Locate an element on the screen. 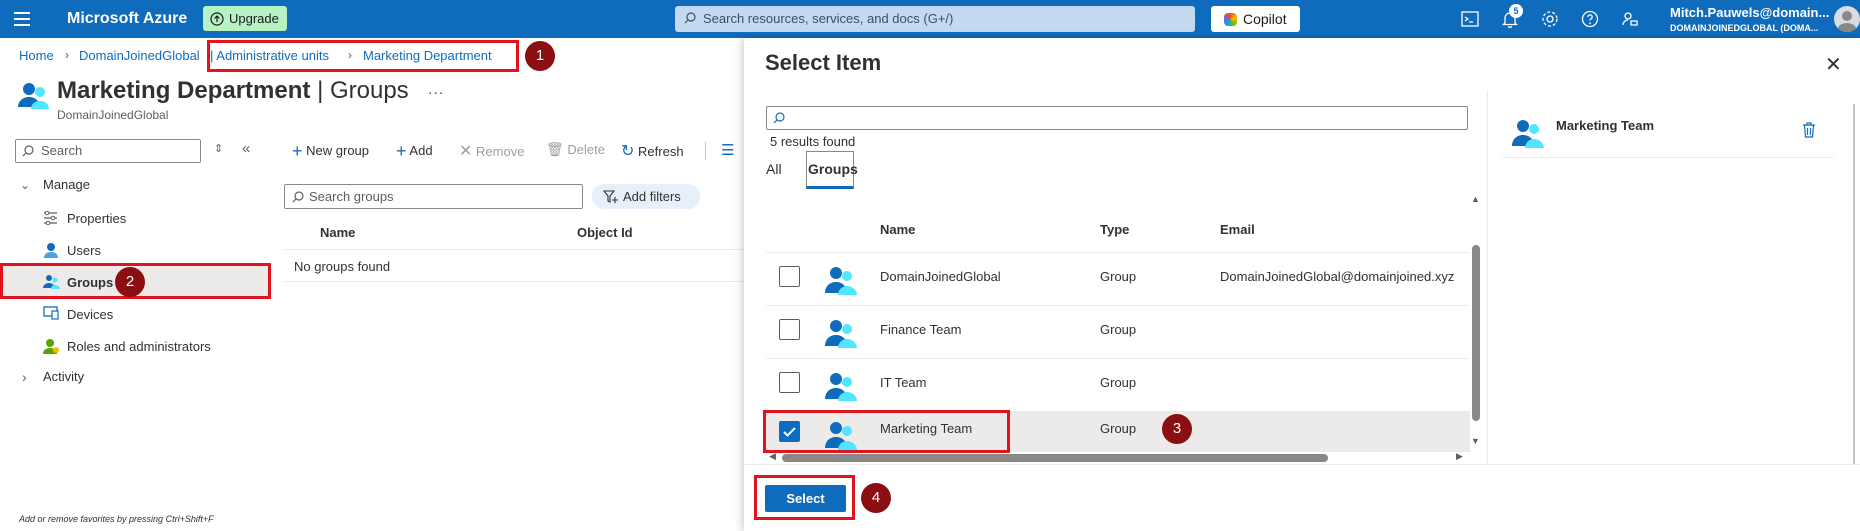 This screenshot has width=1860, height=531. hamburger-menu-icon is located at coordinates (22, 19).